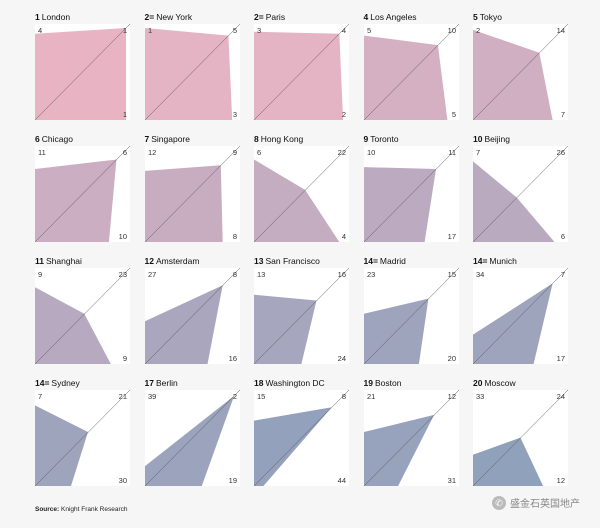 This screenshot has height=528, width=600. I want to click on city-panel: 12 Amsterdam 27 8 16, so click(192, 309).